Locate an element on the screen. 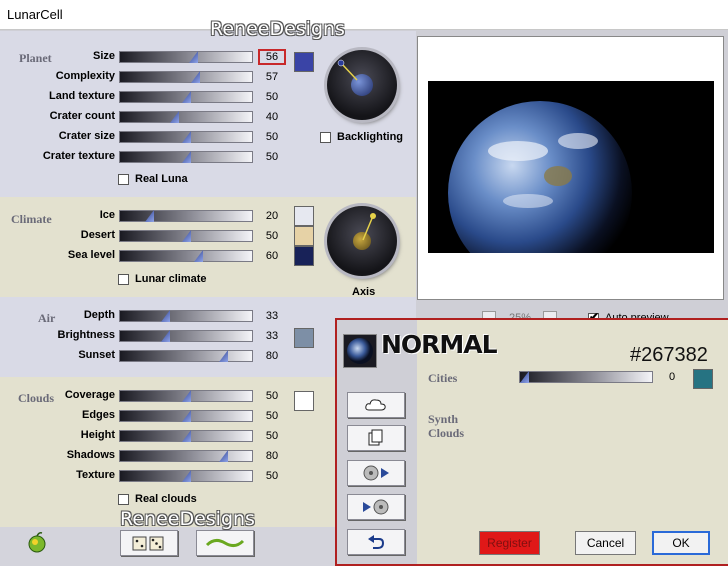  backlighting-box is located at coordinates (325, 137).